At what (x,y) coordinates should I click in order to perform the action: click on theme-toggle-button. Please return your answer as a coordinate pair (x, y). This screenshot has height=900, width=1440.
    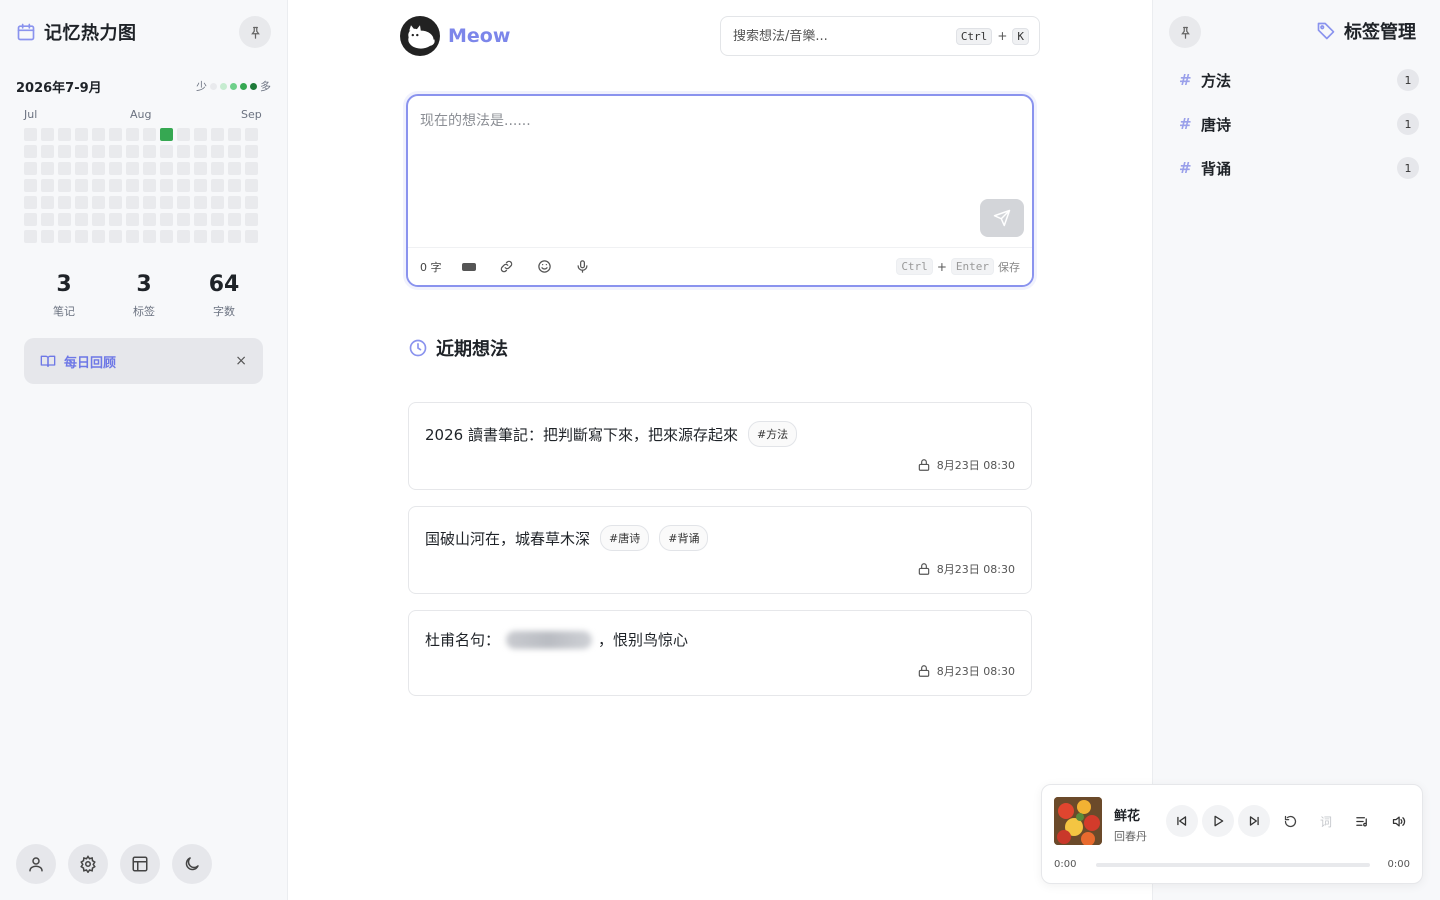
    Looking at the image, I should click on (192, 864).